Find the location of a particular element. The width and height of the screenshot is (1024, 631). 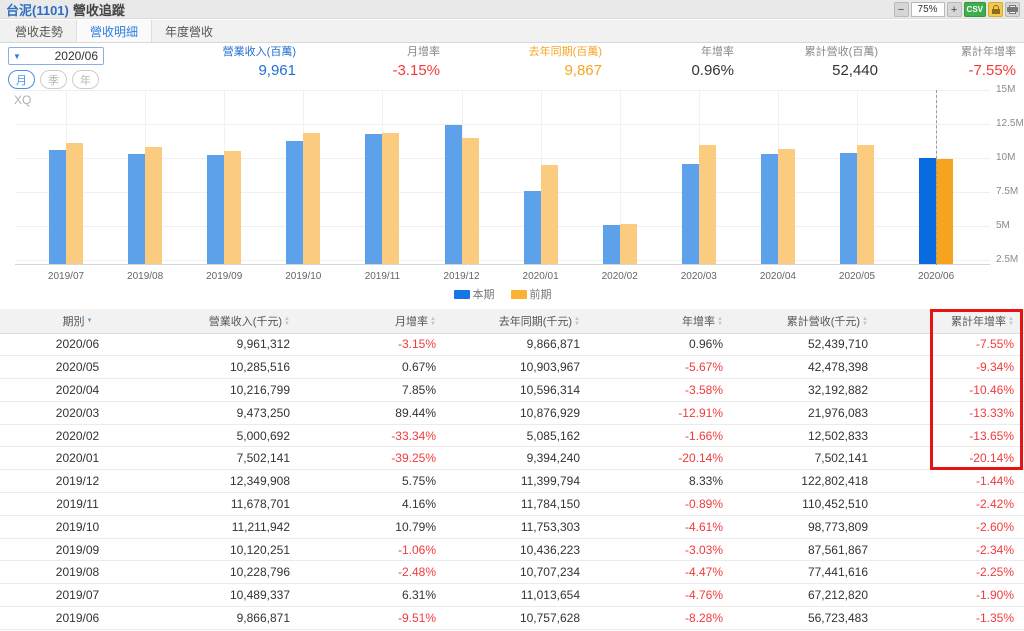

table-cell: 10,757,628 is located at coordinates (518, 618).